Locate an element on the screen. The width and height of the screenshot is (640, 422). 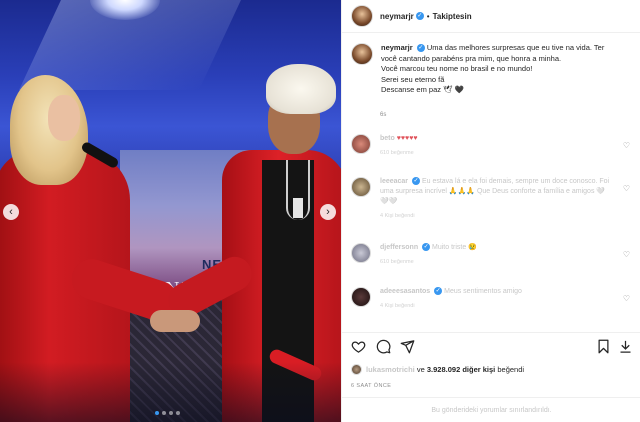
singer-woman-face is located at coordinates (64, 118).